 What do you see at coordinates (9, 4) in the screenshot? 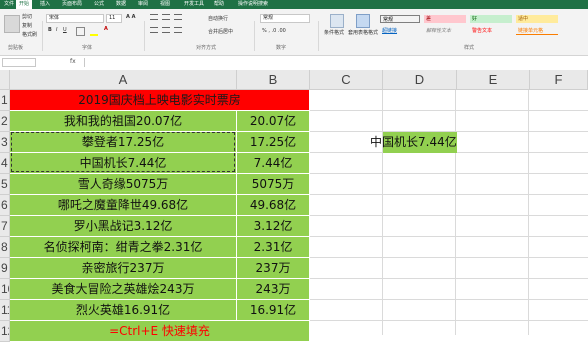
I see `tab-file: 文件` at bounding box center [9, 4].